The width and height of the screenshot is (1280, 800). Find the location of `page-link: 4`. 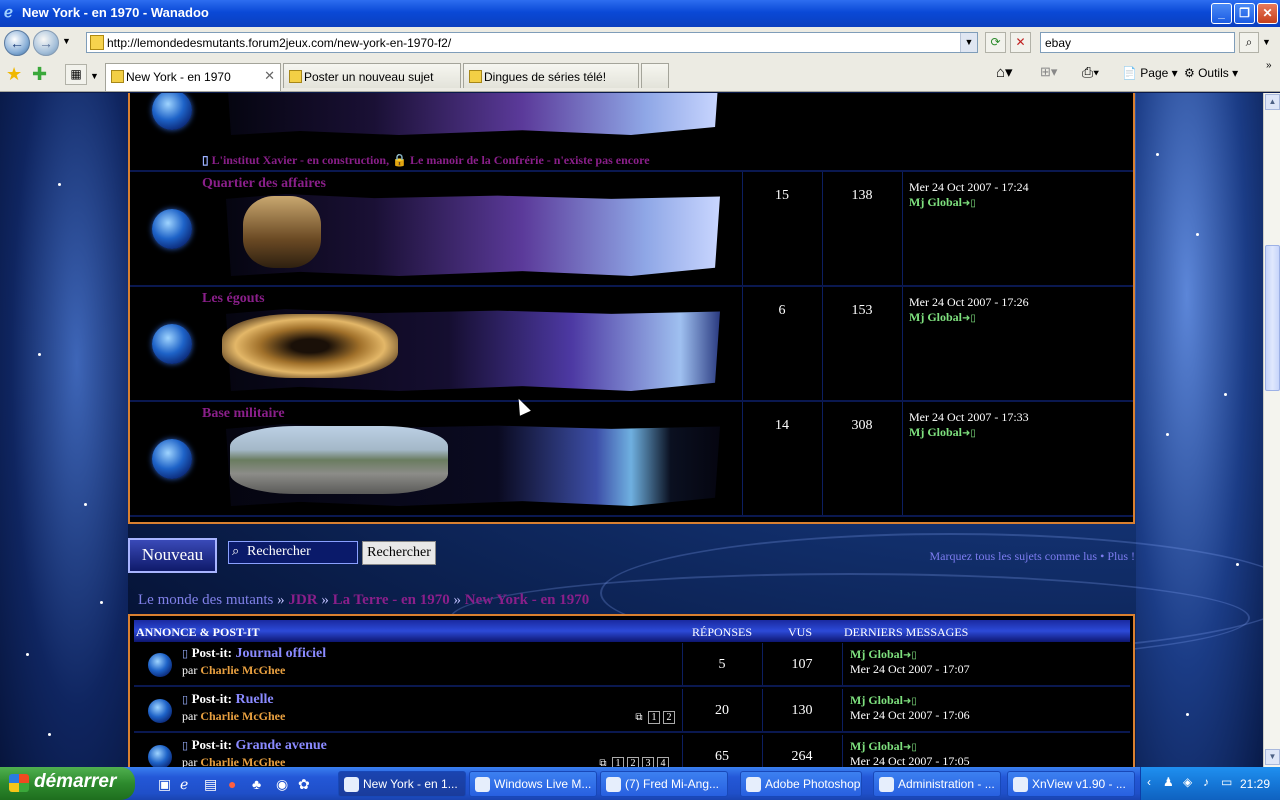

page-link: 4 is located at coordinates (663, 762).